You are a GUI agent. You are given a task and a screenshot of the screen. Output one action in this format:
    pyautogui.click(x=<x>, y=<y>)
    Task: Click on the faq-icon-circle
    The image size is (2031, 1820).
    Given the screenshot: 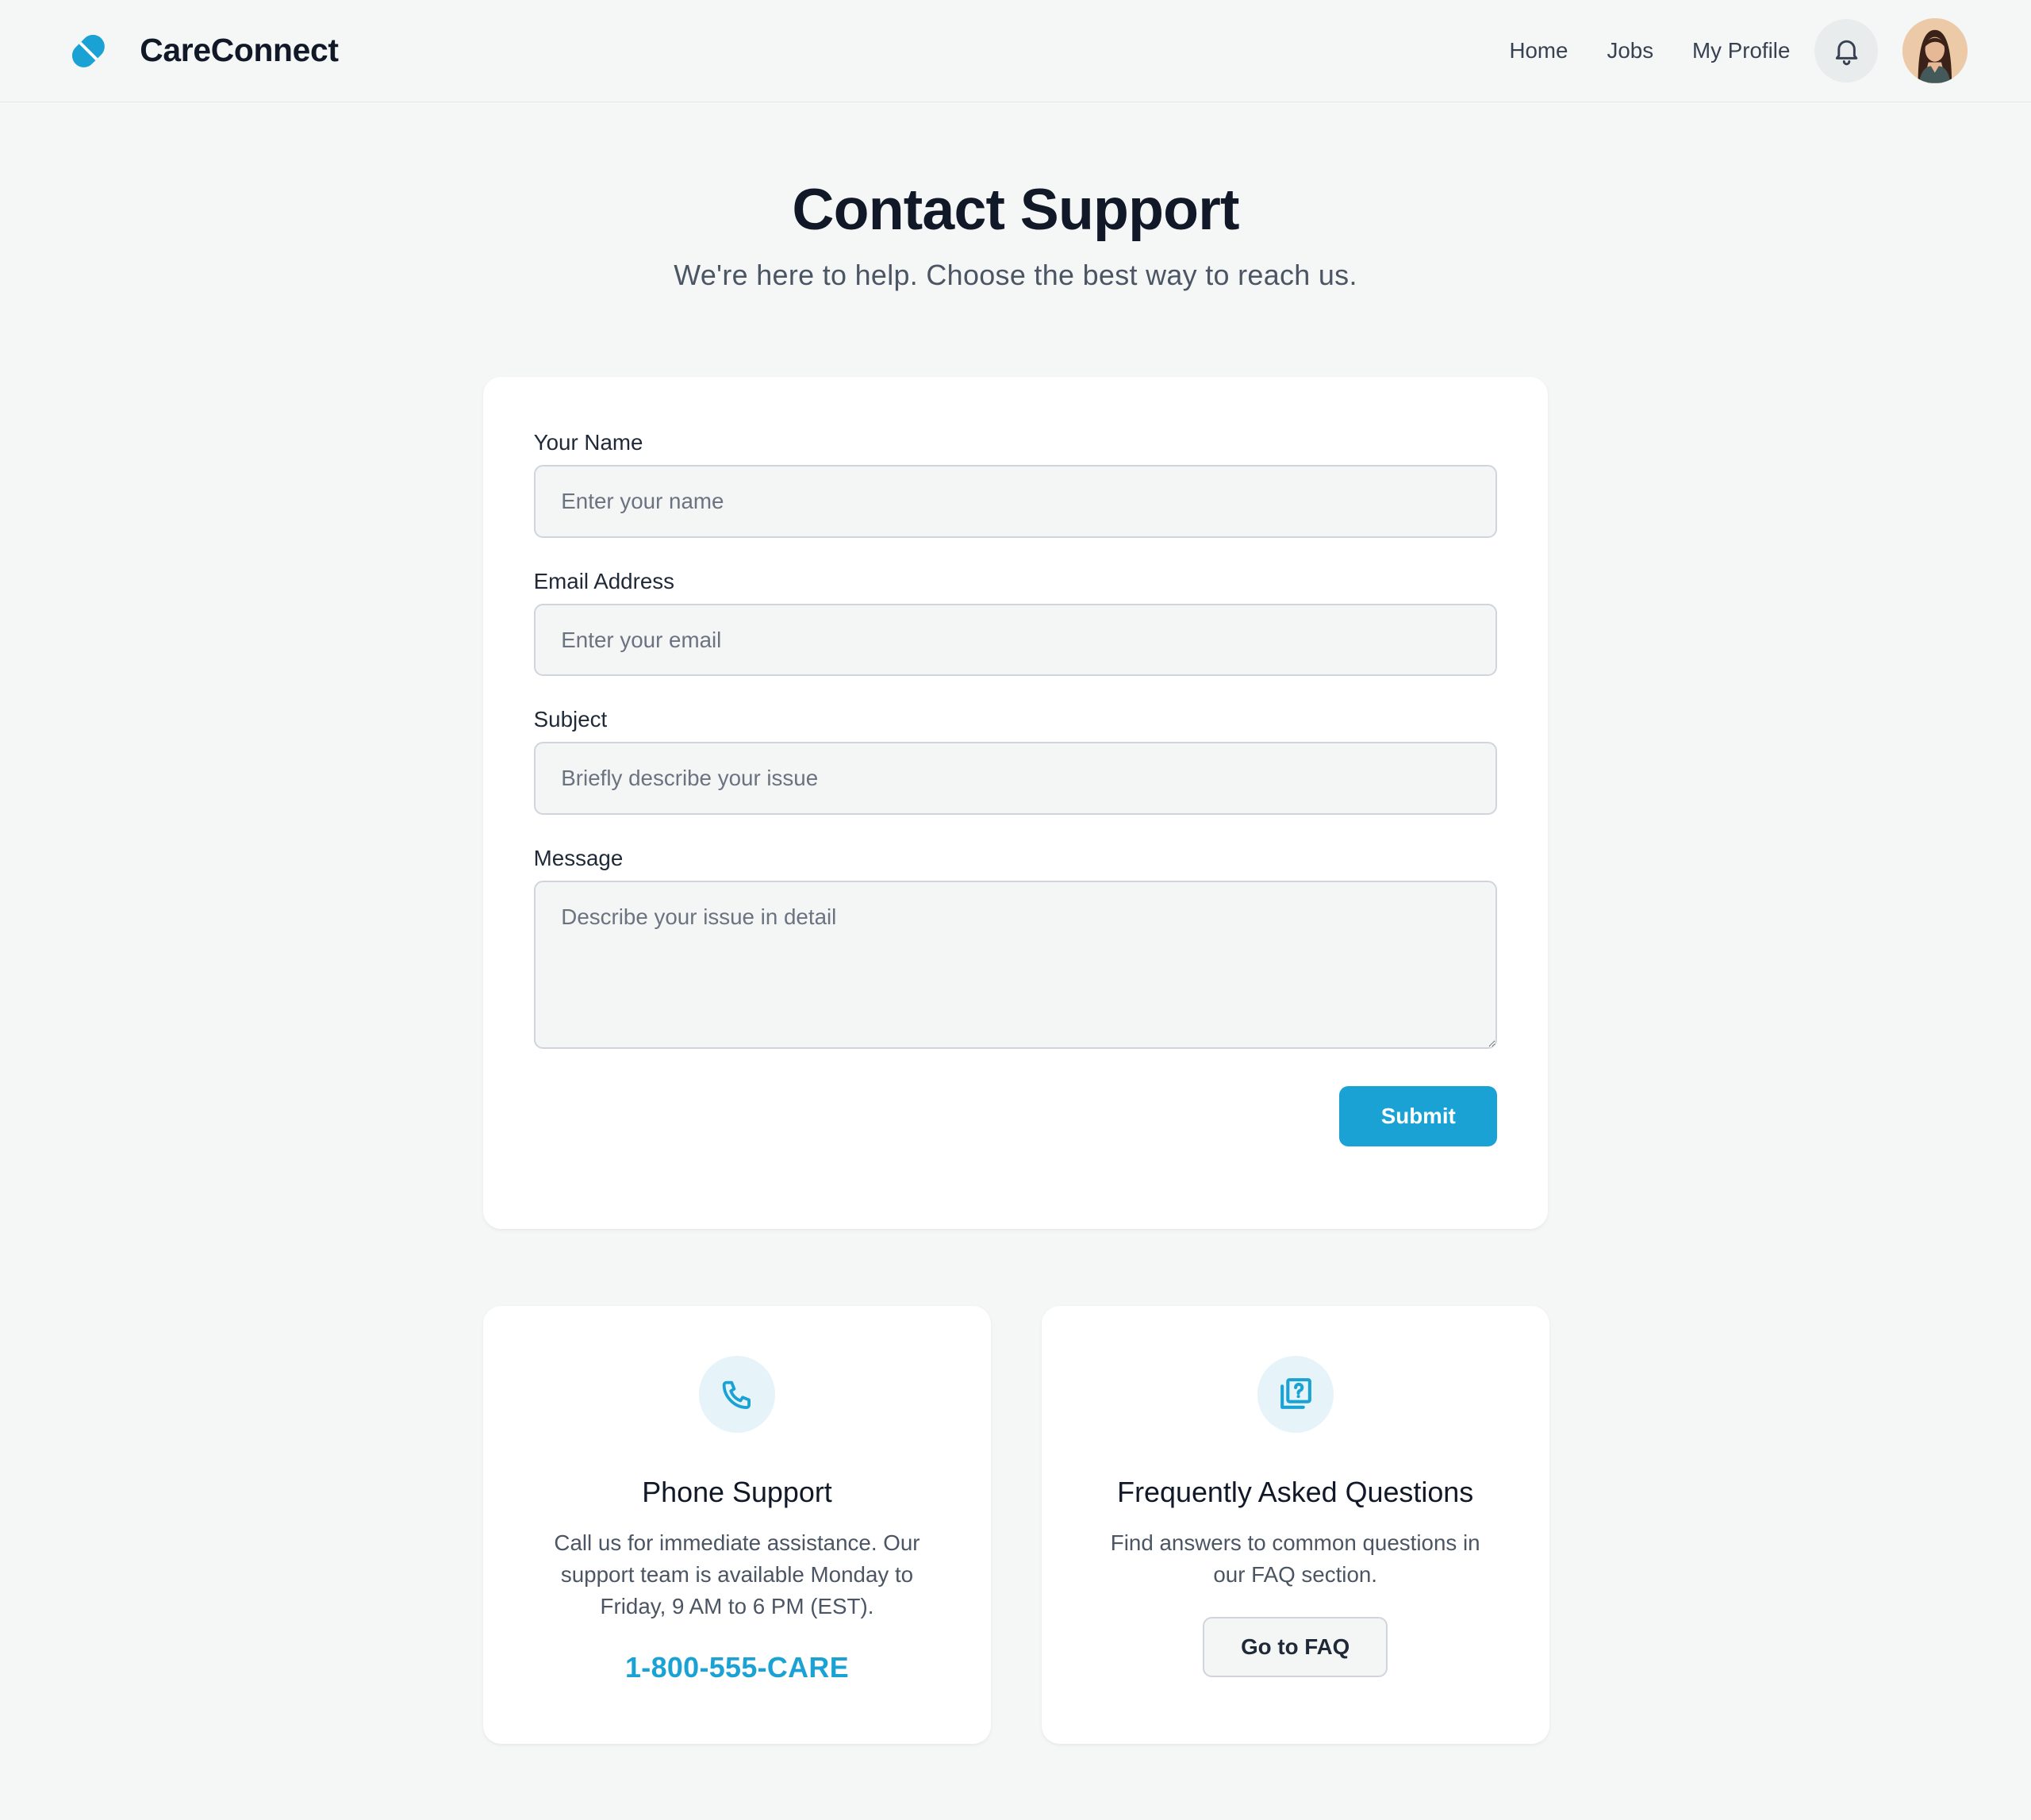 What is the action you would take?
    pyautogui.click(x=1296, y=1394)
    